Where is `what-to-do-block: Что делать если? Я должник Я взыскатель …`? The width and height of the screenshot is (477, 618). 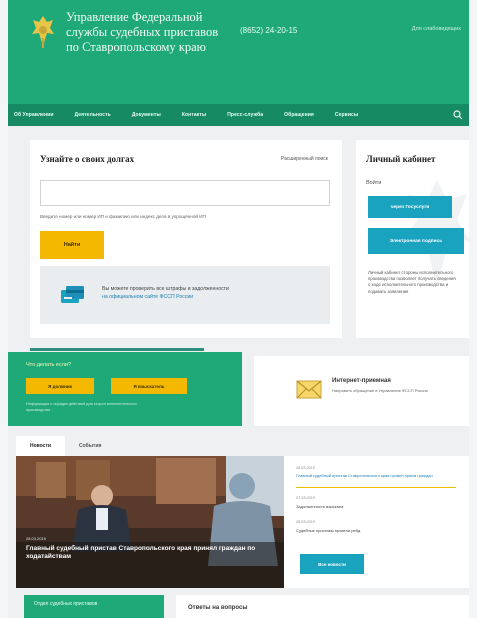 what-to-do-block: Что делать если? Я должник Я взыскатель … is located at coordinates (125, 389).